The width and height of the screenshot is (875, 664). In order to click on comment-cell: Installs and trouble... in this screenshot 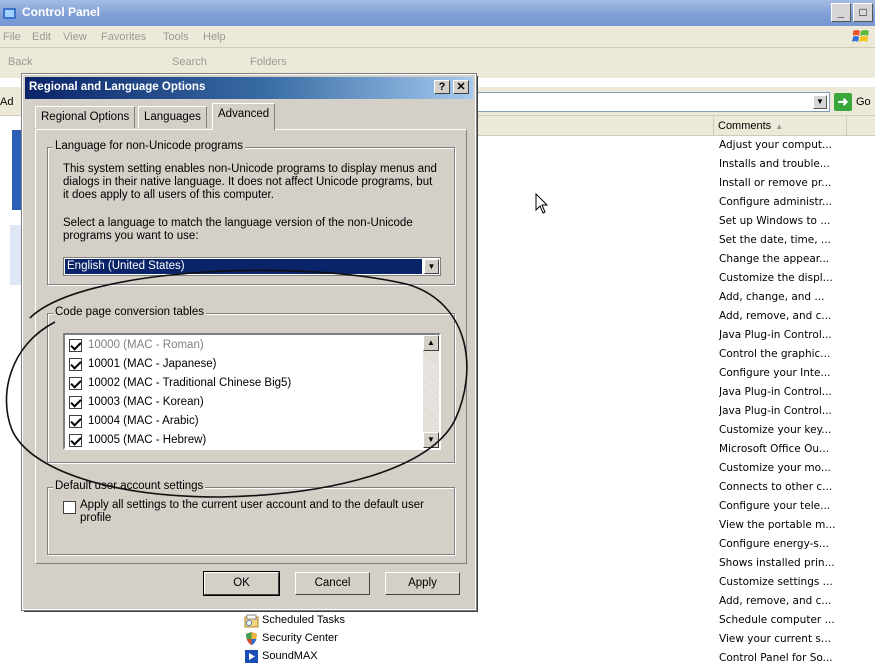, I will do `click(784, 164)`.